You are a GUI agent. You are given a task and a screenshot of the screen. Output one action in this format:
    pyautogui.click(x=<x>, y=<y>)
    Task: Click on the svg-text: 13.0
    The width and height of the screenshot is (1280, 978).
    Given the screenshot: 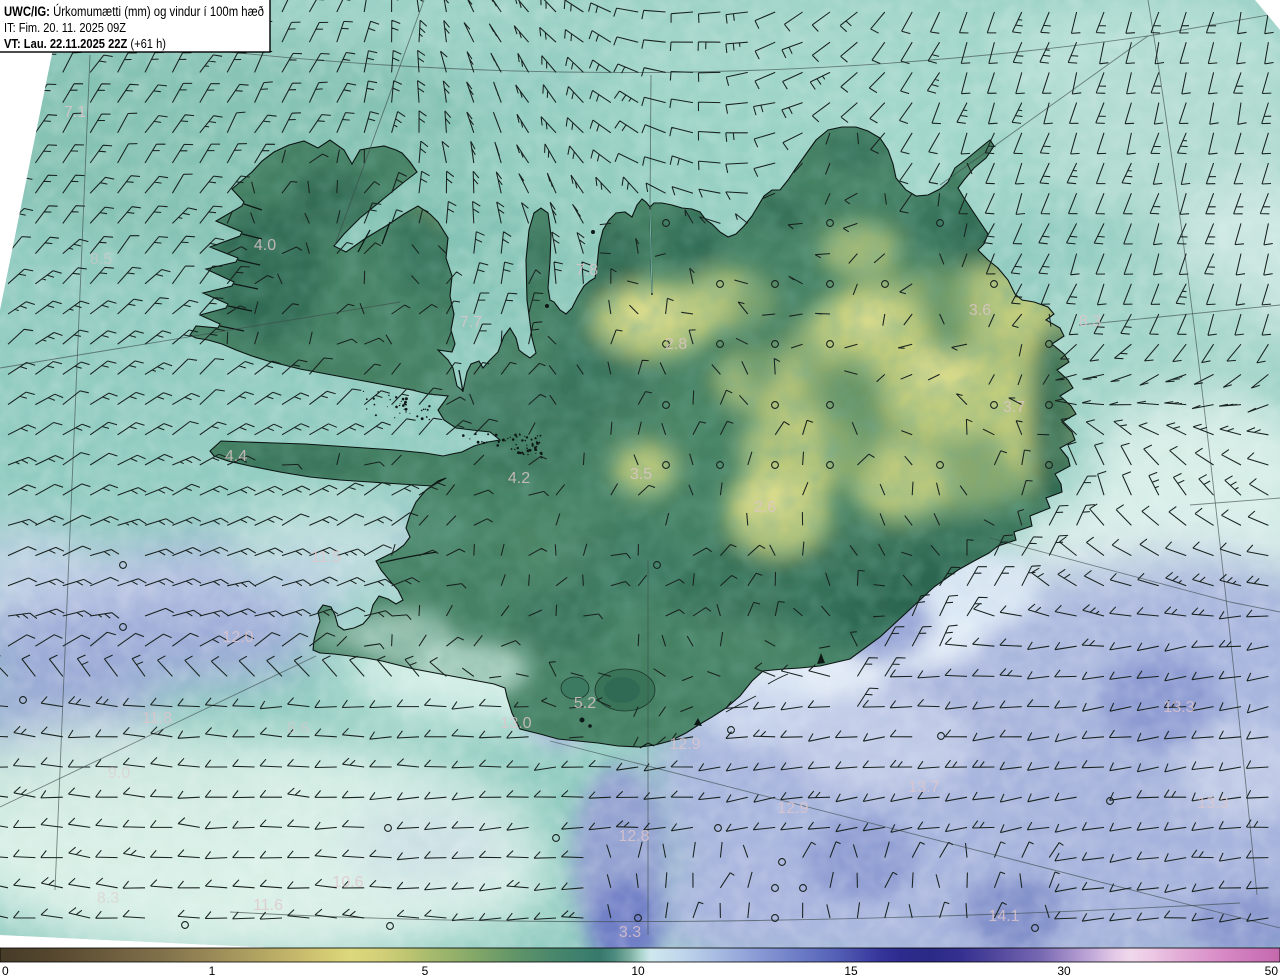 What is the action you would take?
    pyautogui.click(x=515, y=723)
    